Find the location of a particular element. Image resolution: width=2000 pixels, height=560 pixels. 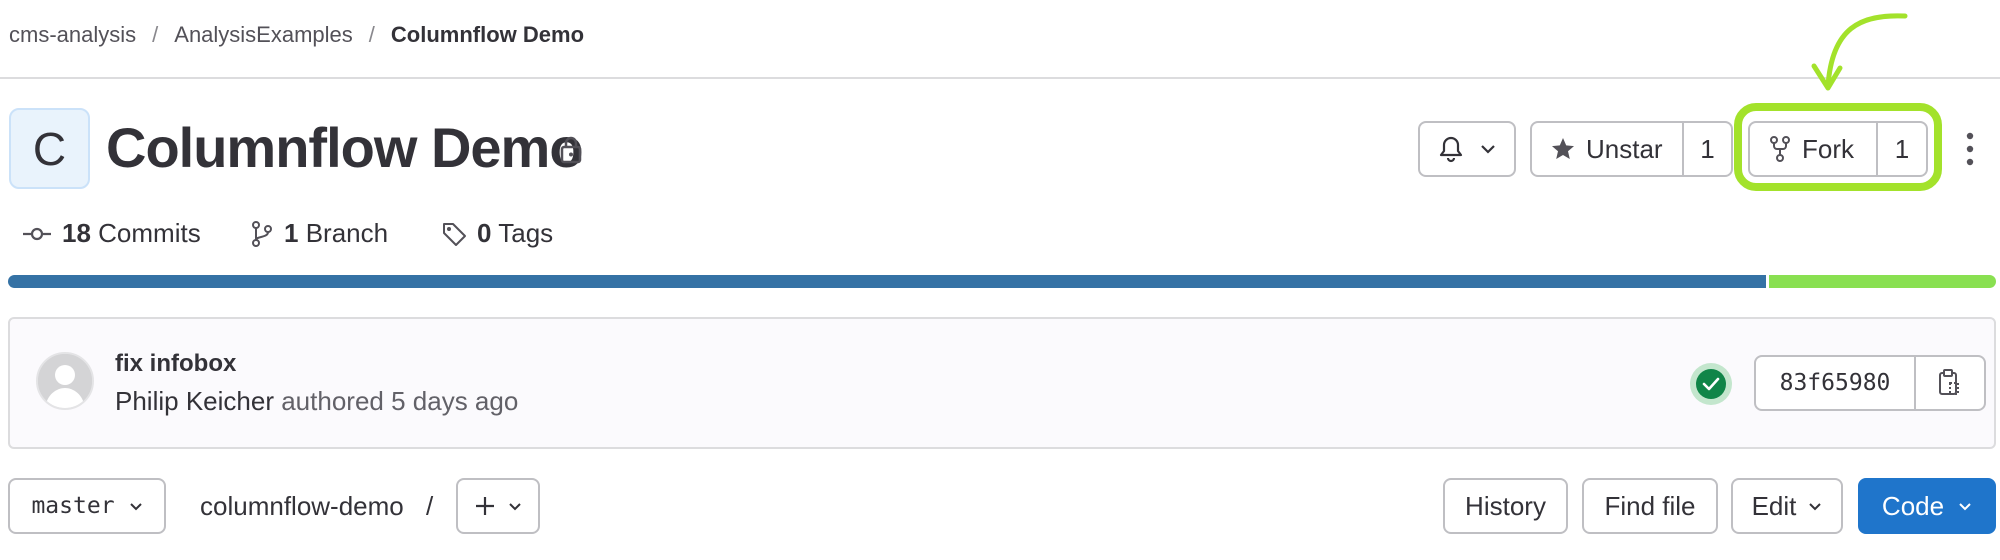

clipboard-icon is located at coordinates (1950, 383).